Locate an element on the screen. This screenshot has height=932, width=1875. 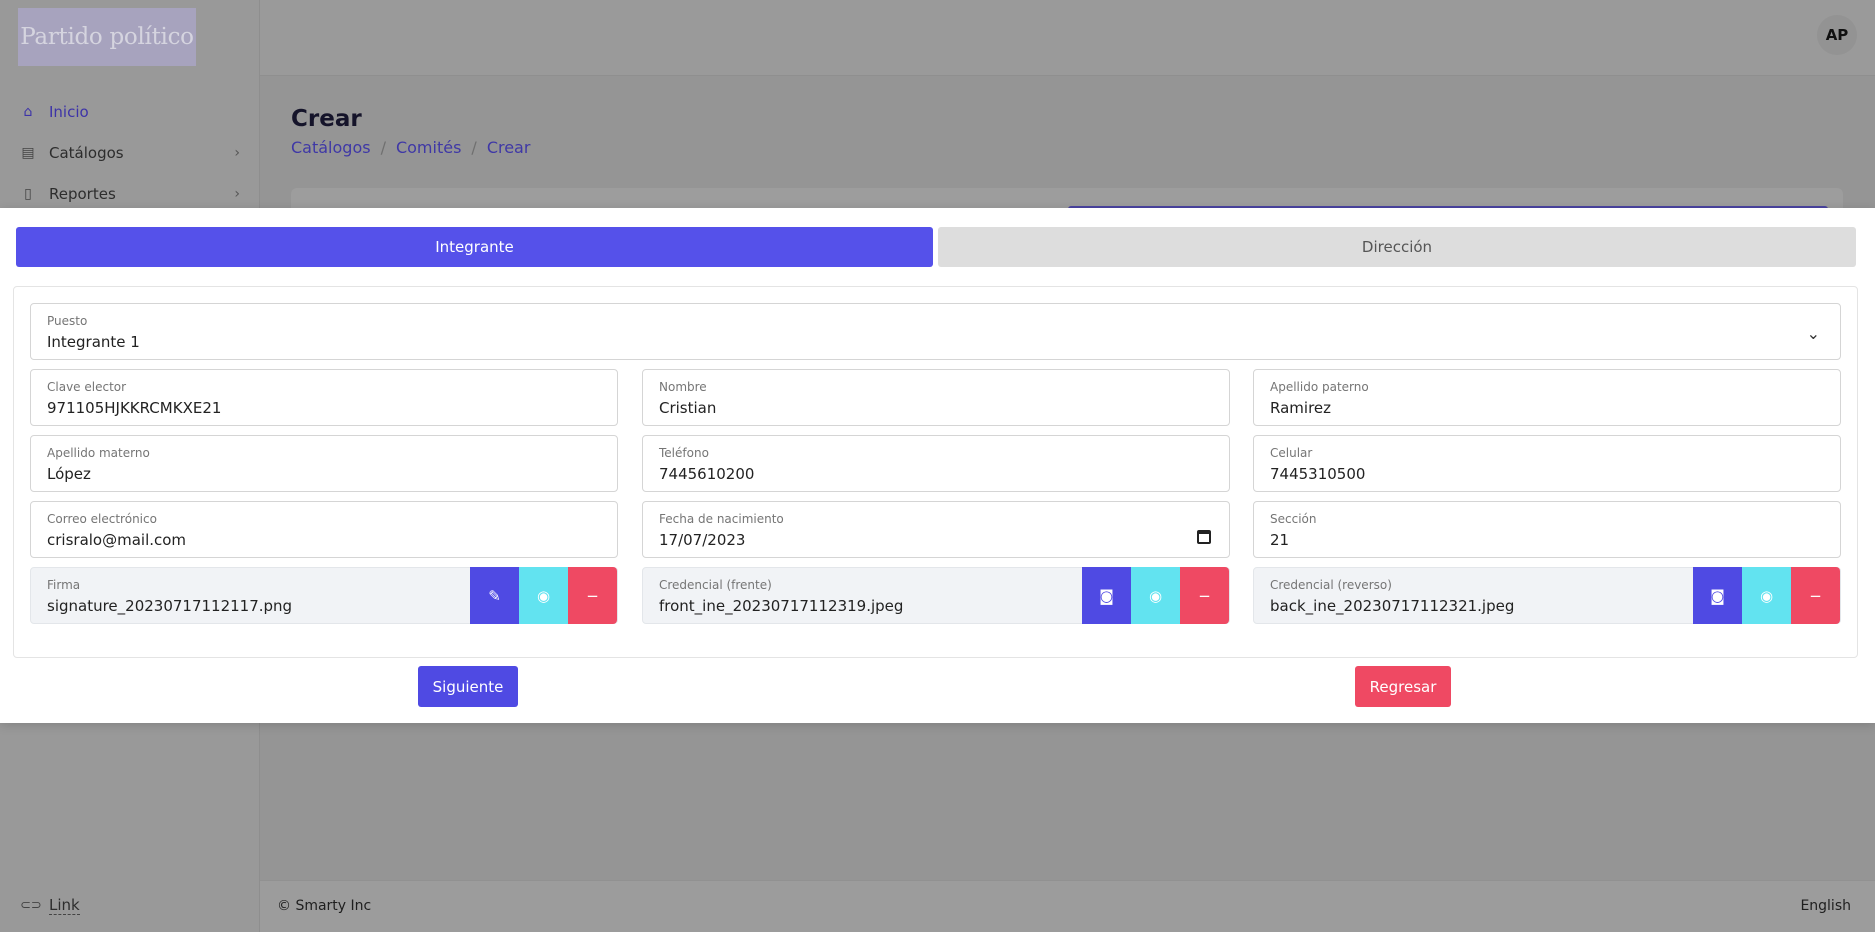
capture-front-button: ◙ is located at coordinates (1106, 595).